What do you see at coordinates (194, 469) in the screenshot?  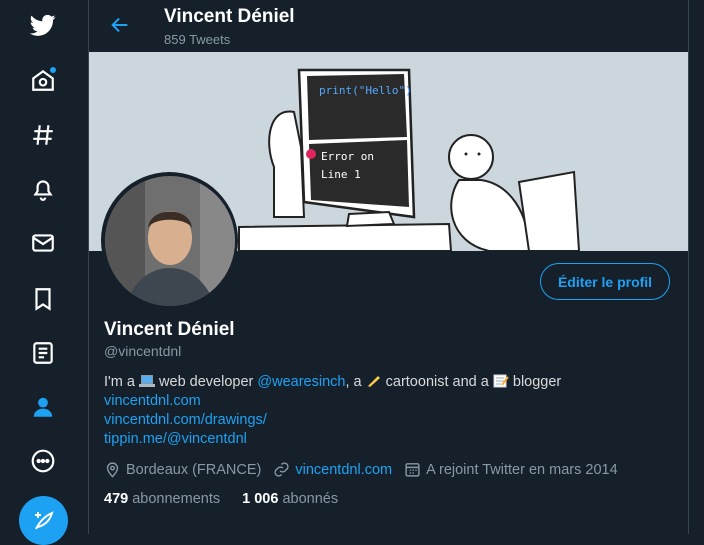 I see `location-text: Bordeaux (FRANCE)` at bounding box center [194, 469].